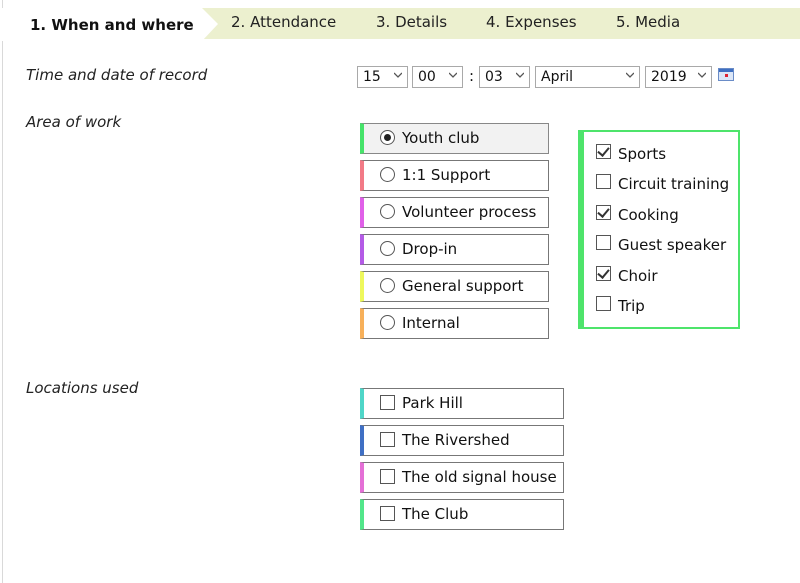 The width and height of the screenshot is (800, 583). I want to click on area-option-1-1-support: 1:1 Support, so click(454, 175).